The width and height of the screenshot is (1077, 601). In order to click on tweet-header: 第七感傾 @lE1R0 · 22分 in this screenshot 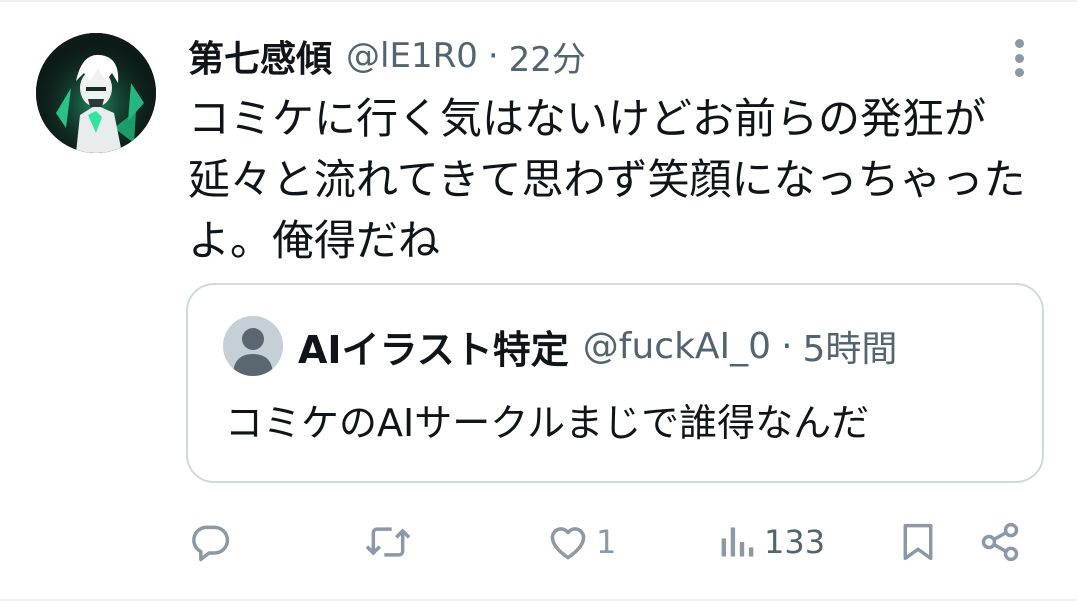, I will do `click(387, 56)`.